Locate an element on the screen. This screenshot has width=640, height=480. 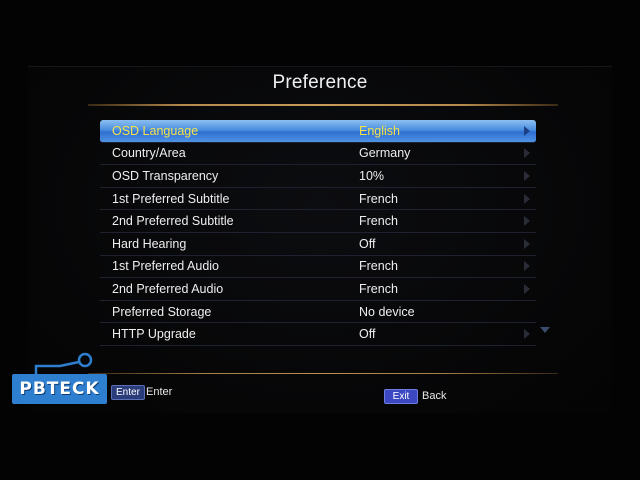
menu-row-label: 1st Preferred Subtitle is located at coordinates (171, 198).